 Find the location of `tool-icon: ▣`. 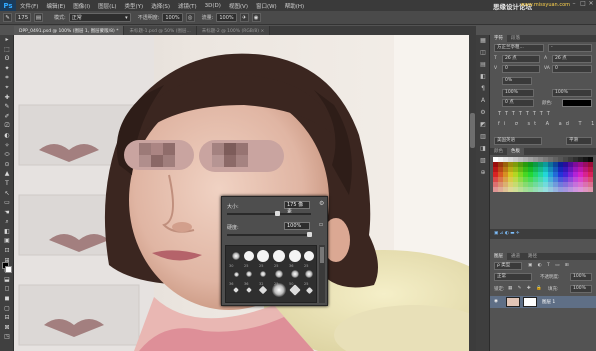

tool-icon: ▣ is located at coordinates (7, 241).